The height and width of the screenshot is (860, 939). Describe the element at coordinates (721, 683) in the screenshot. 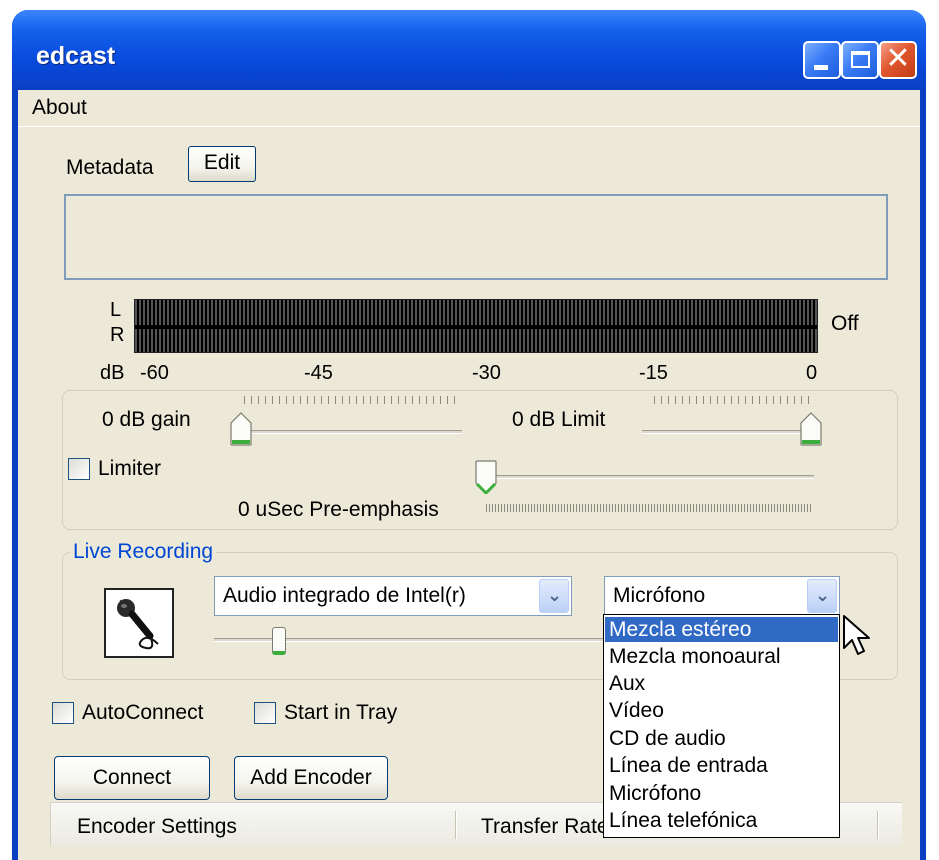

I see `option-aux: Aux` at that location.